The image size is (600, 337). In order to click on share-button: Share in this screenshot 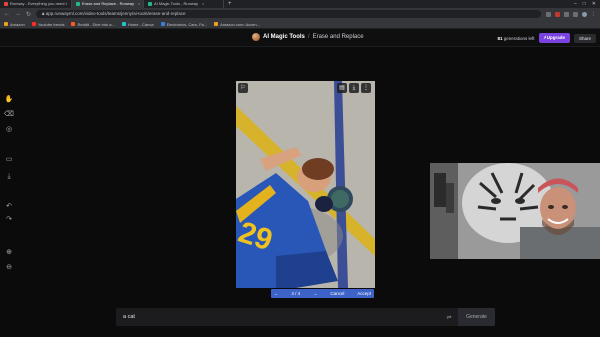, I will do `click(584, 38)`.